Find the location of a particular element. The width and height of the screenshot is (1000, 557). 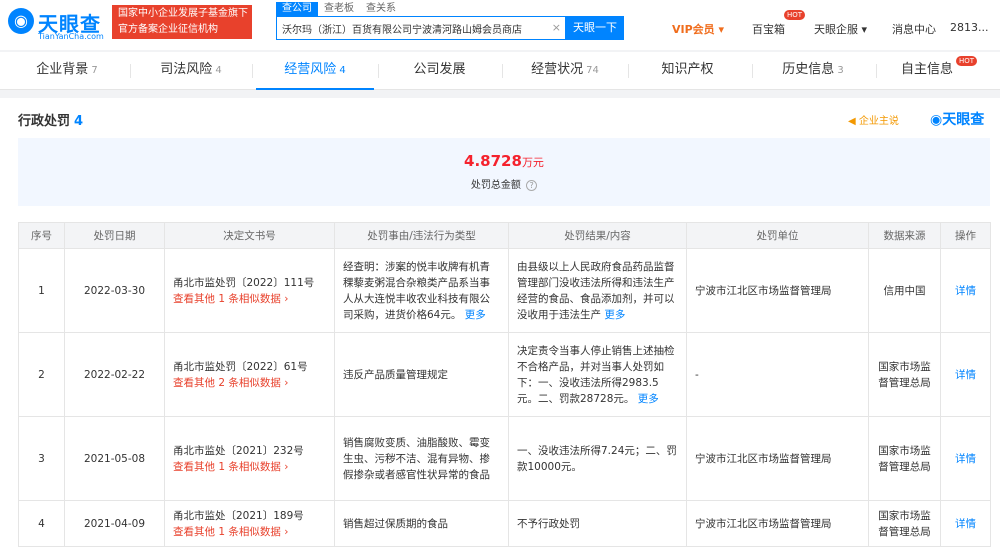

row-no: 2 is located at coordinates (41, 374).